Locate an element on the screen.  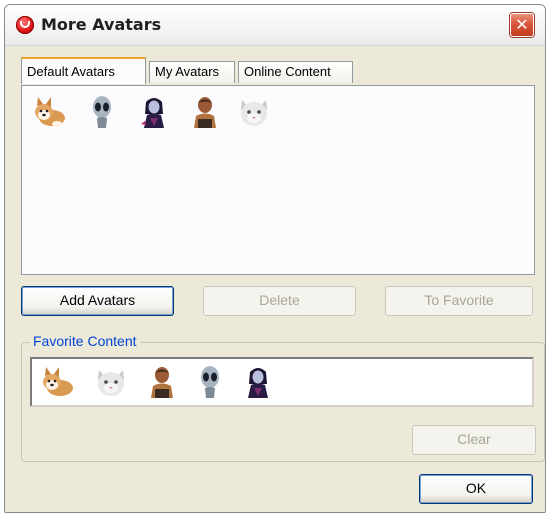
close-icon: ✕ is located at coordinates (522, 24).